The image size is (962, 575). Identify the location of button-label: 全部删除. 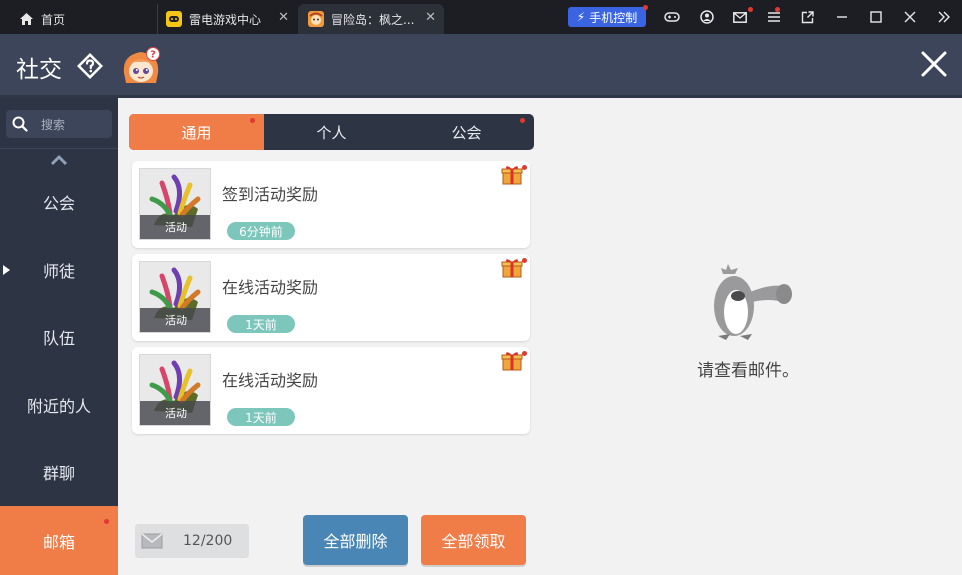
(355, 541).